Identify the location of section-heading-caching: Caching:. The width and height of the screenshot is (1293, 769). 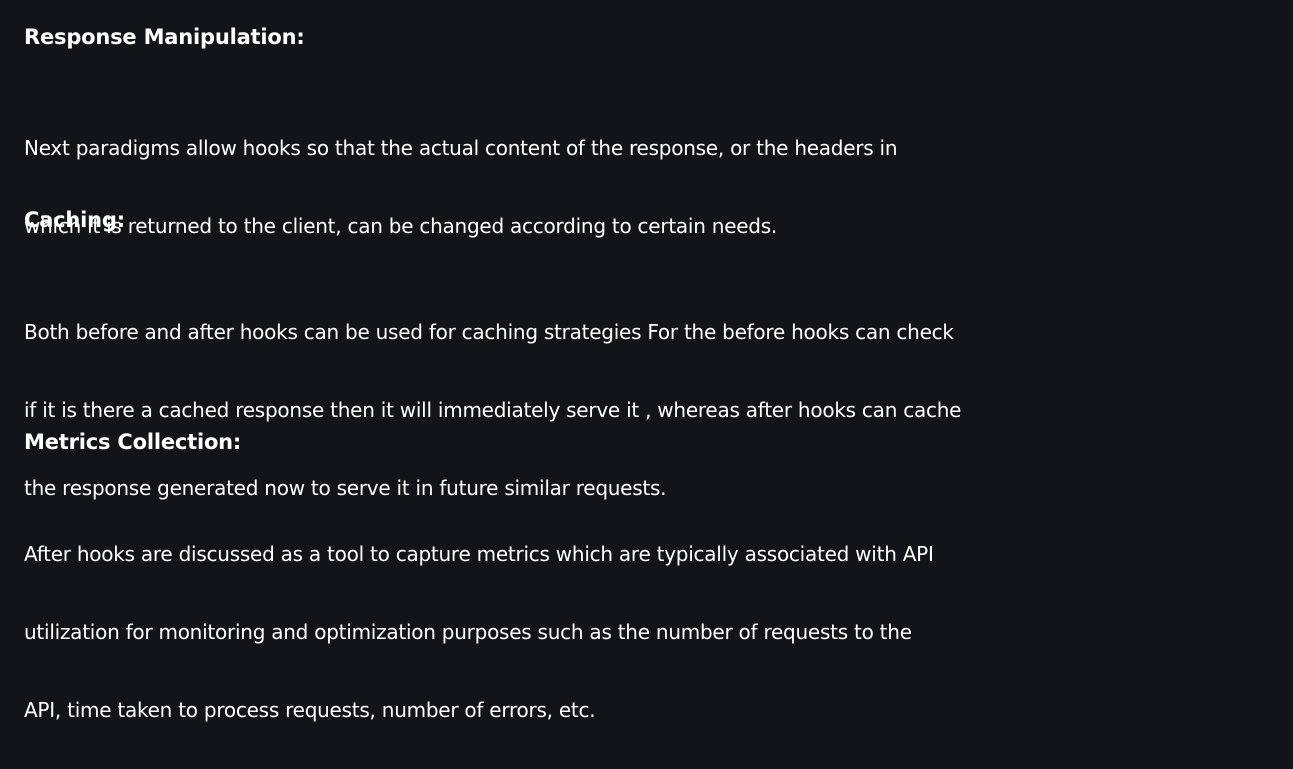
(74, 220).